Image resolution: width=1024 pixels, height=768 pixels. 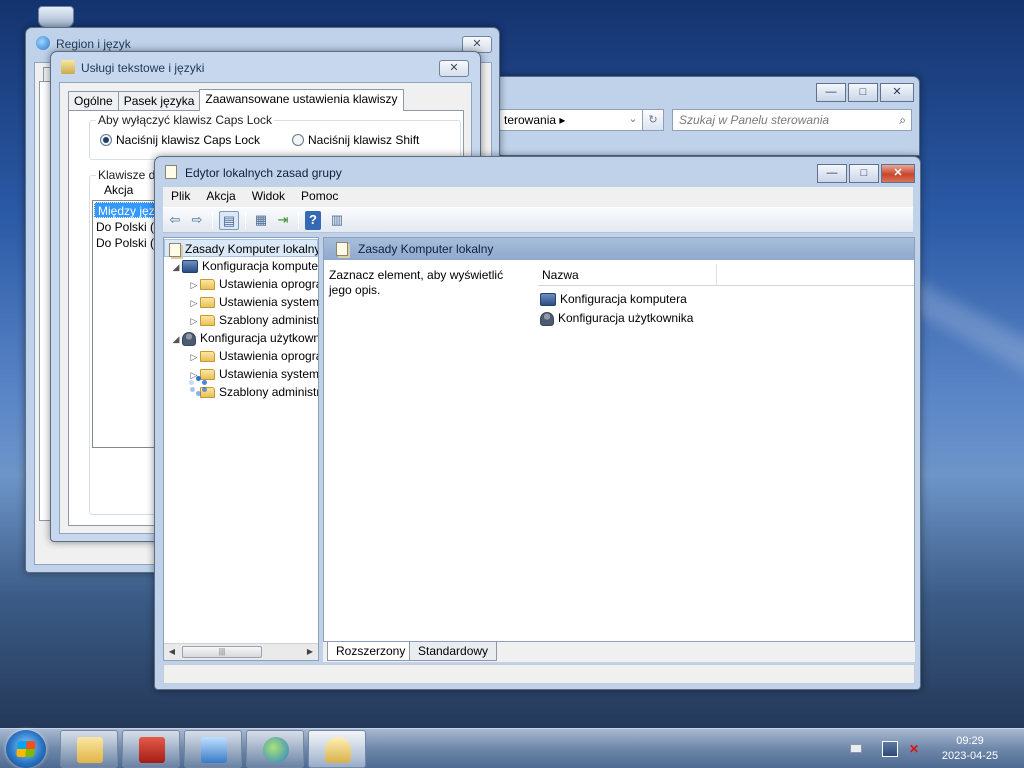 I want to click on column-separator, so click(x=716, y=275).